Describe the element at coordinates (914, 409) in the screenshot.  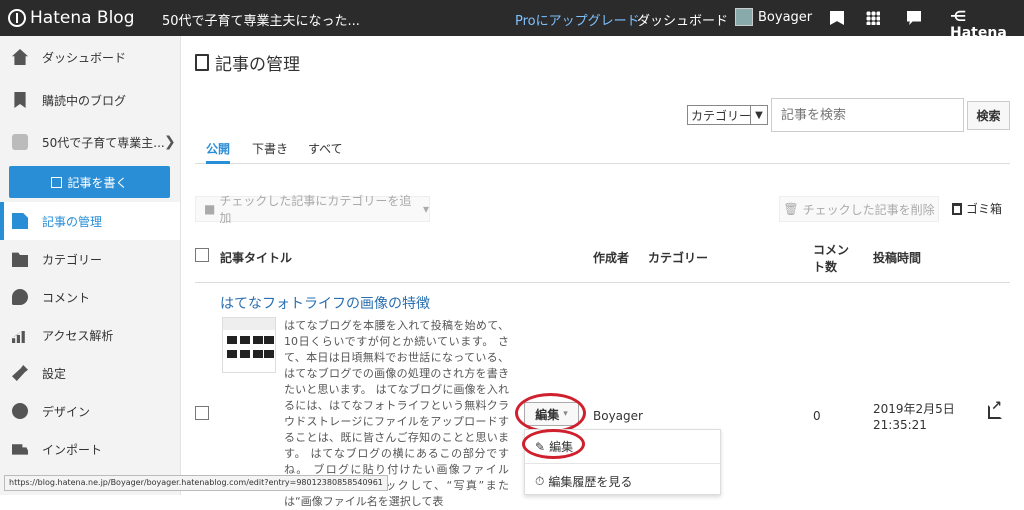
I see `posted-date: 2019年2月5日` at that location.